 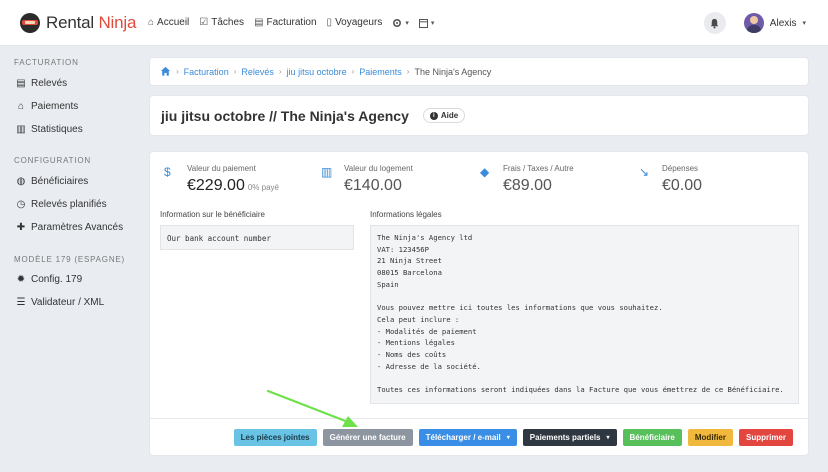 I want to click on sidebar-item-config-179: ✹ Config. 179, so click(x=41, y=279).